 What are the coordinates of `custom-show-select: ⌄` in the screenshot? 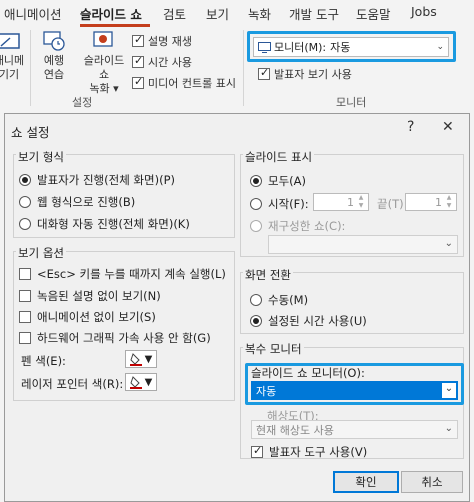 It's located at (363, 244).